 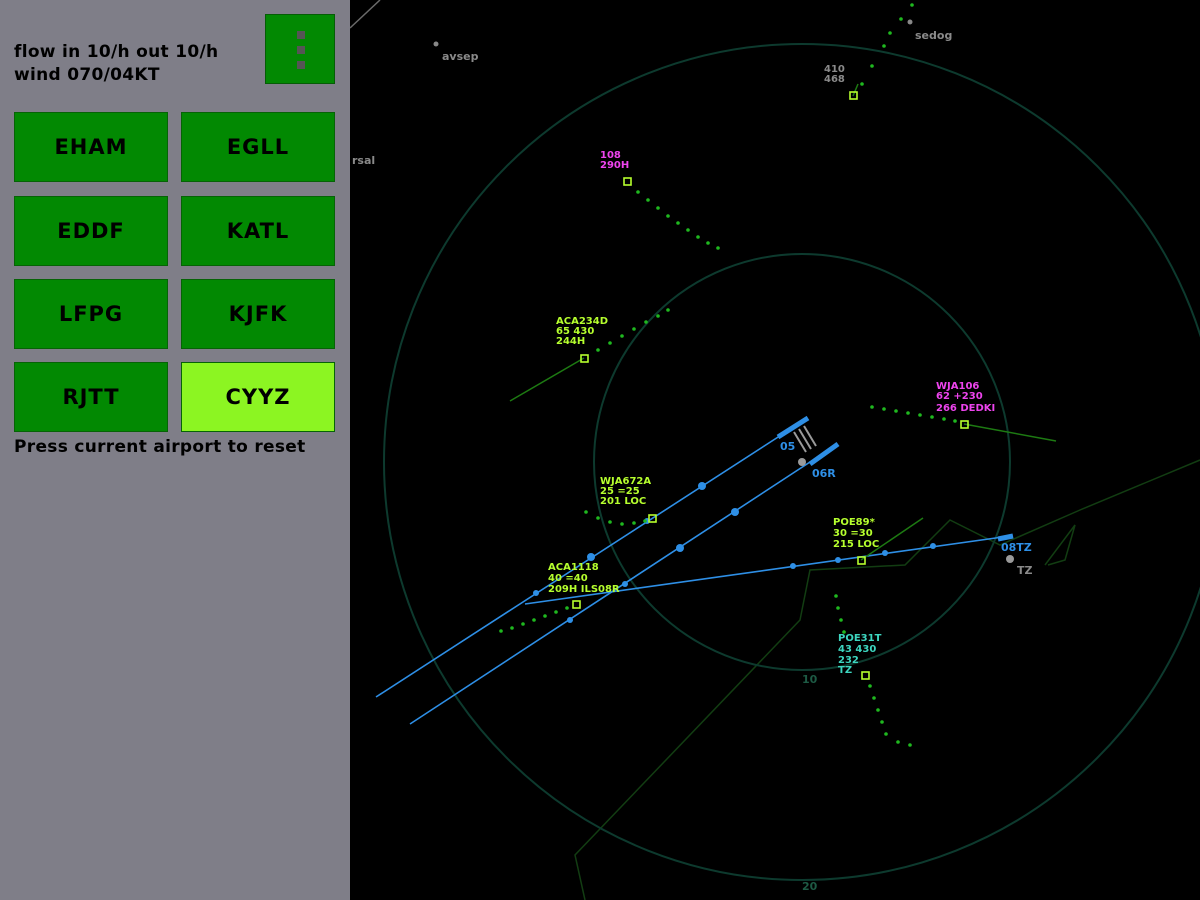 I want to click on aircraft-aca1118-id: ACA1118, so click(x=573, y=567).